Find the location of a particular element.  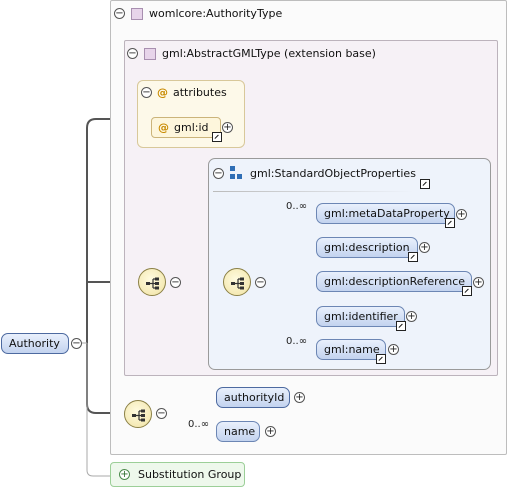

attributes-label: attributes is located at coordinates (200, 92).